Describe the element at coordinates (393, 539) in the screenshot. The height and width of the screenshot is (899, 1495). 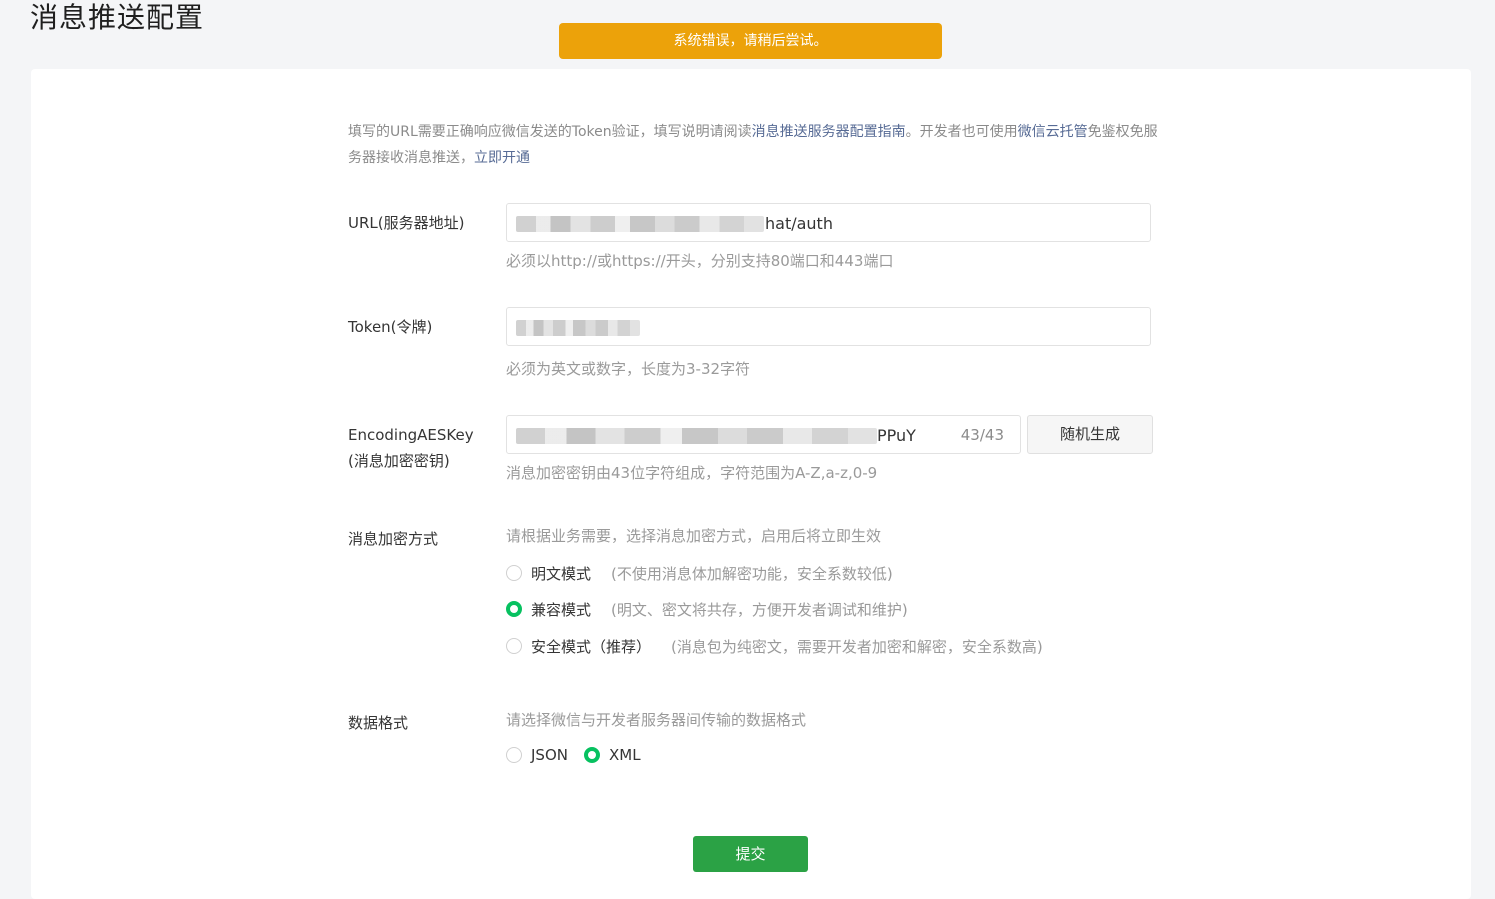
I see `encryption-mode-label: 消息加密方式` at that location.